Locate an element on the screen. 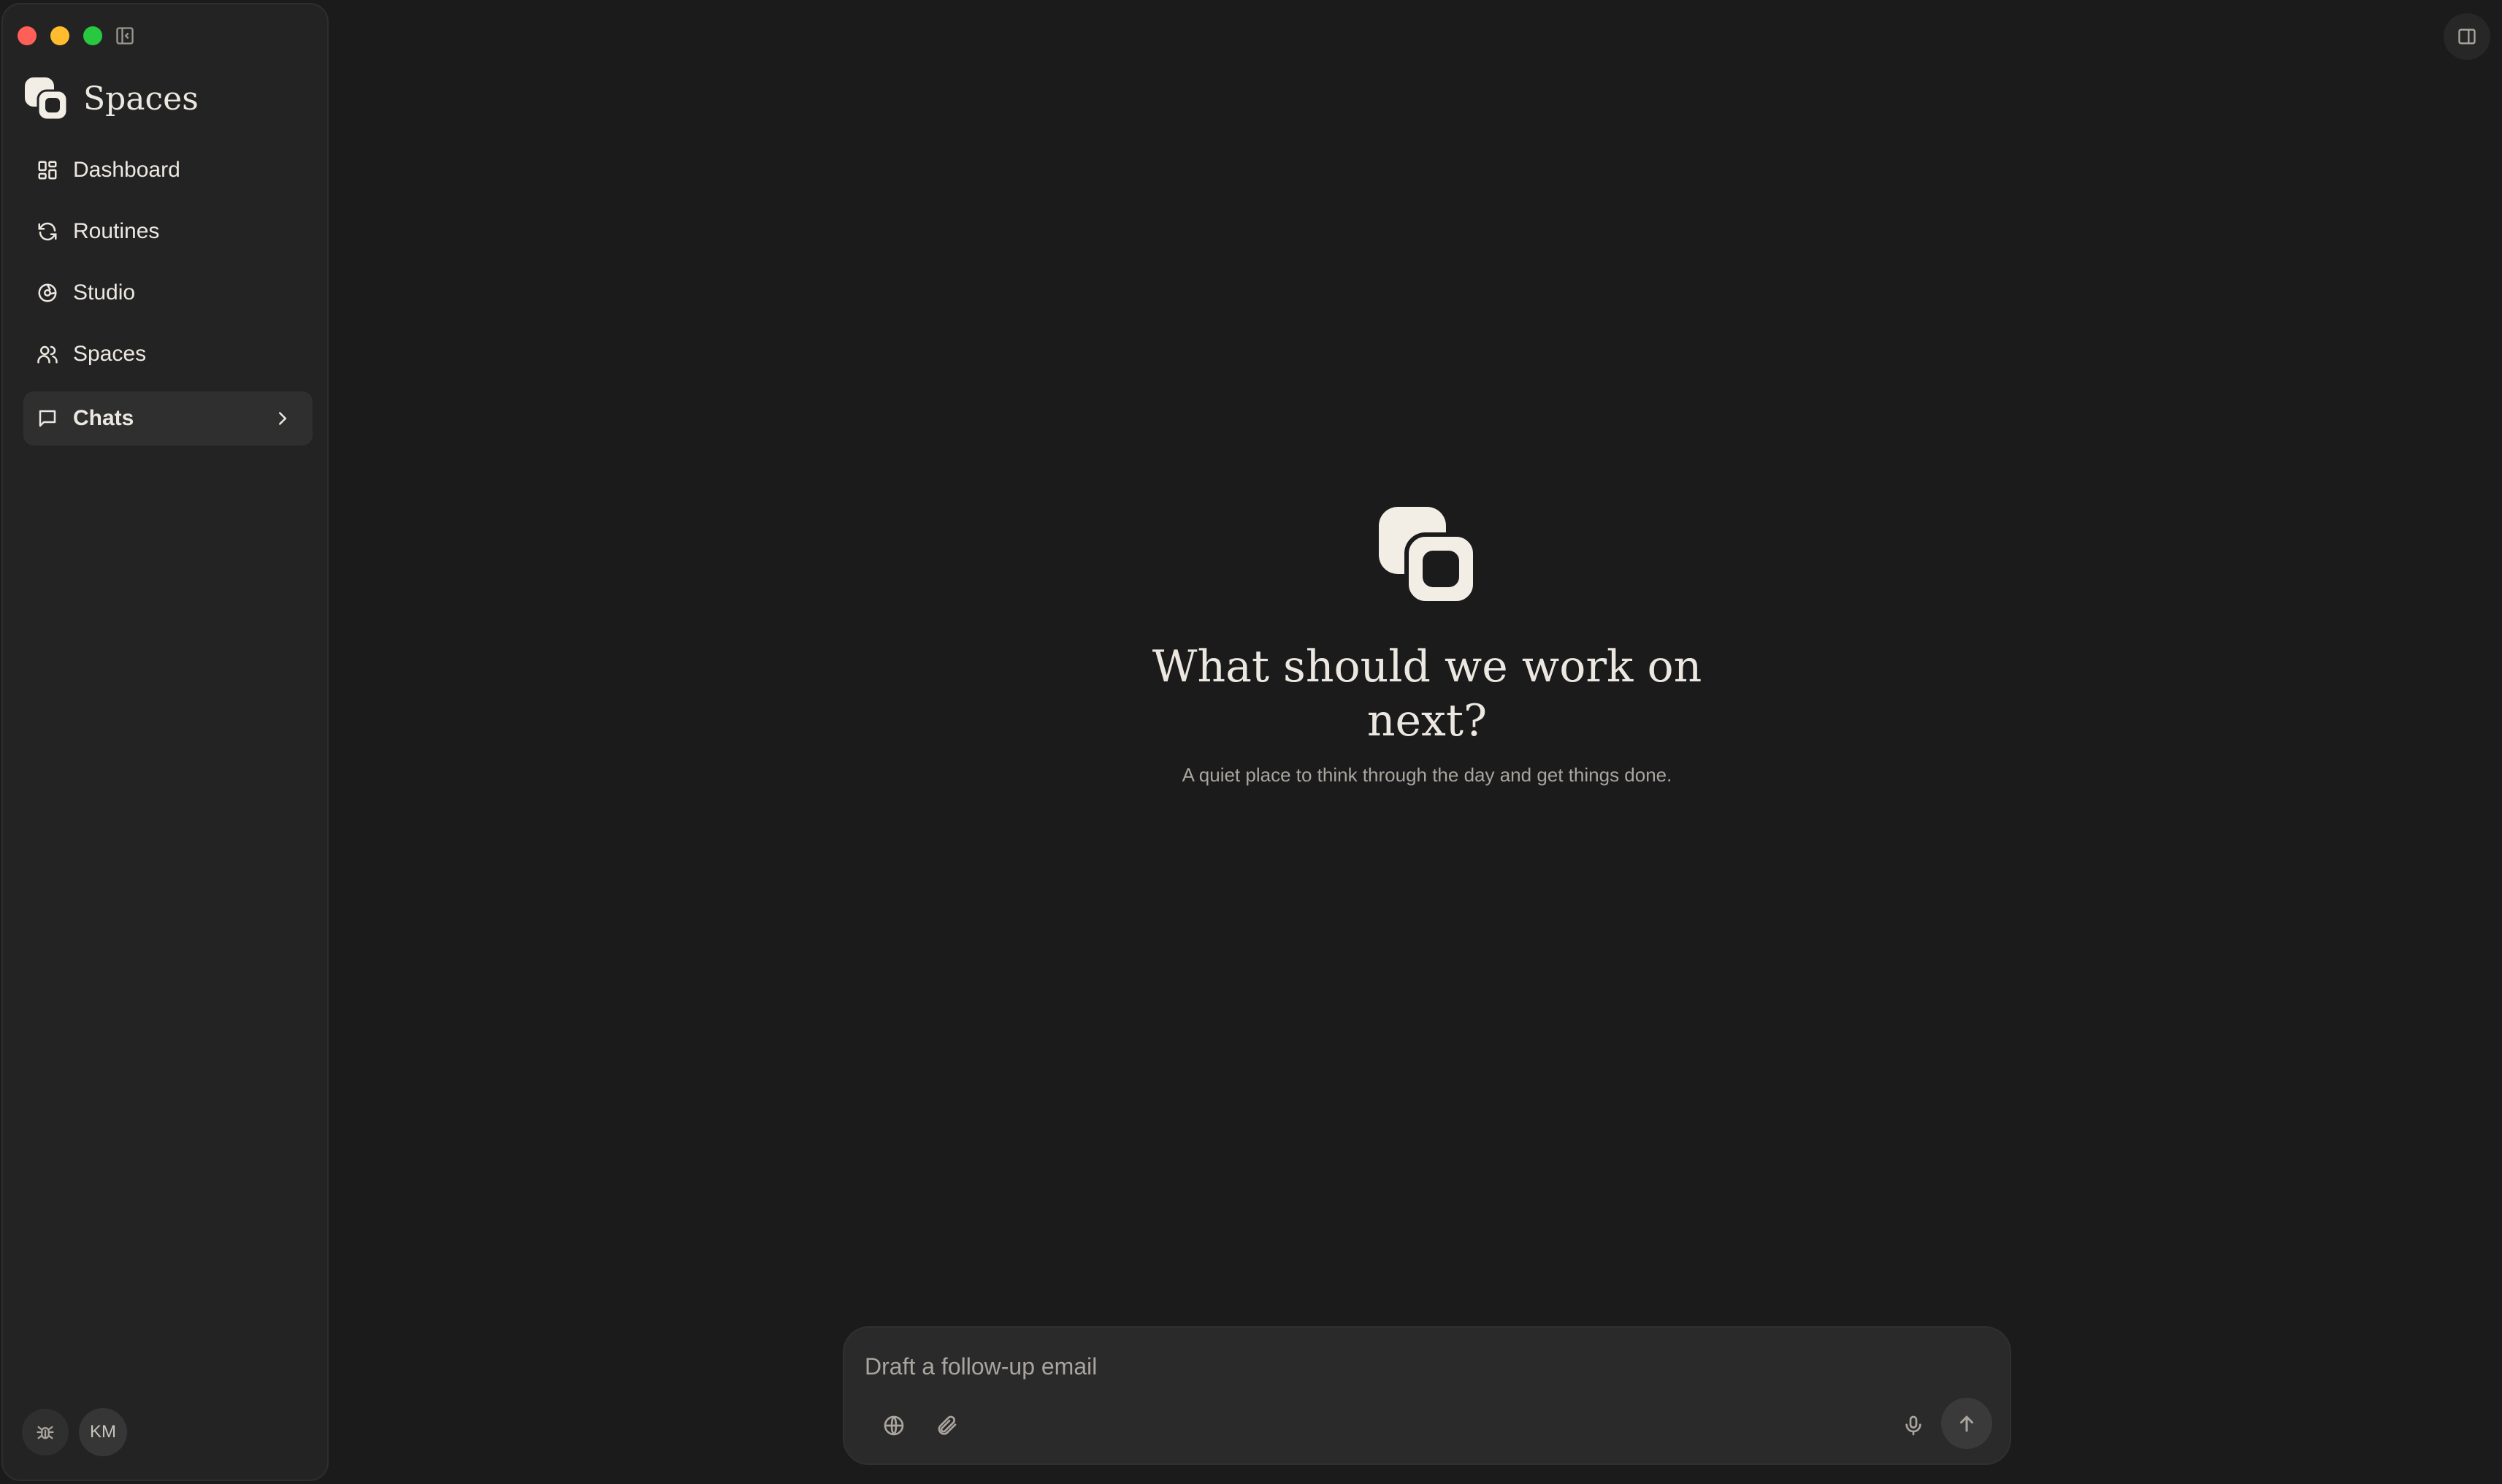 This screenshot has height=1484, width=2502. send-button is located at coordinates (1966, 1424).